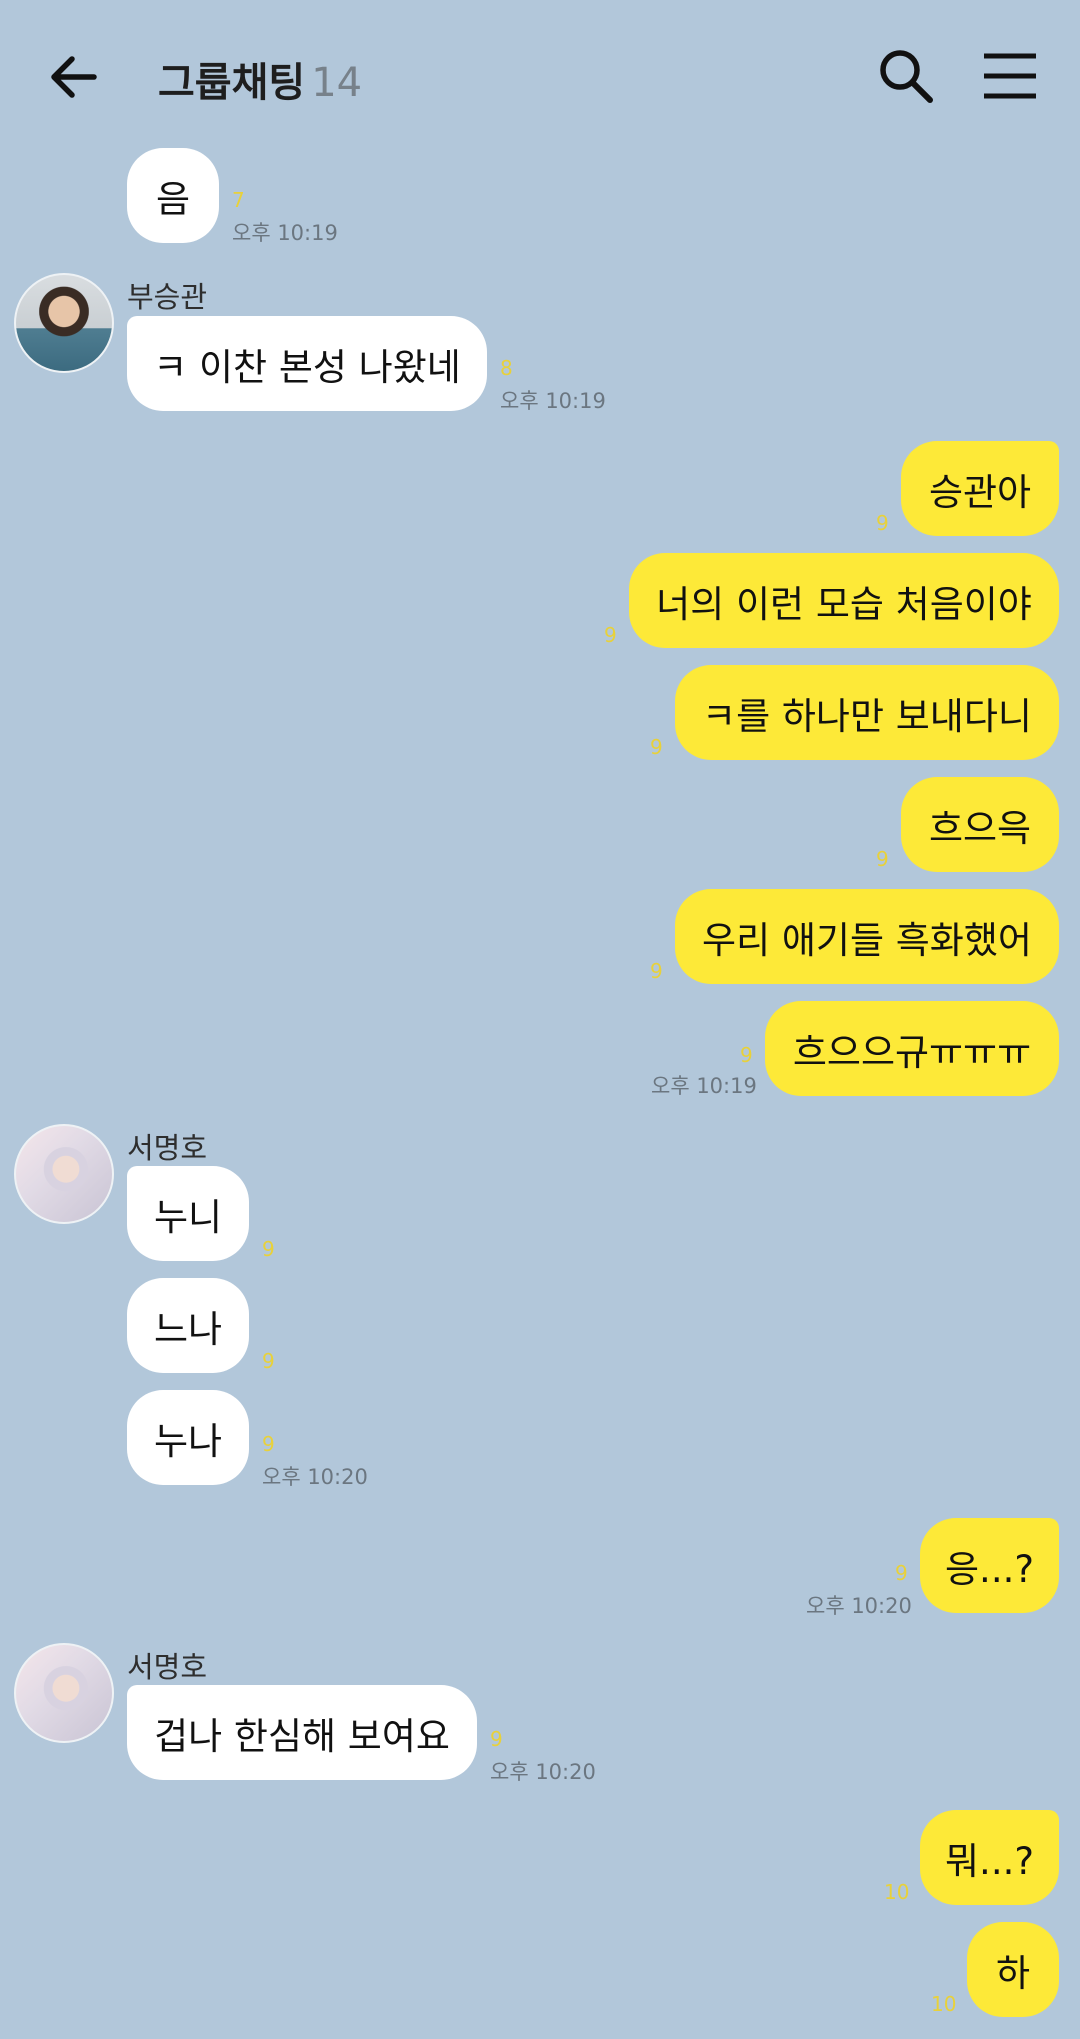 The image size is (1080, 2039). Describe the element at coordinates (173, 195) in the screenshot. I see `message-bubble: 음` at that location.